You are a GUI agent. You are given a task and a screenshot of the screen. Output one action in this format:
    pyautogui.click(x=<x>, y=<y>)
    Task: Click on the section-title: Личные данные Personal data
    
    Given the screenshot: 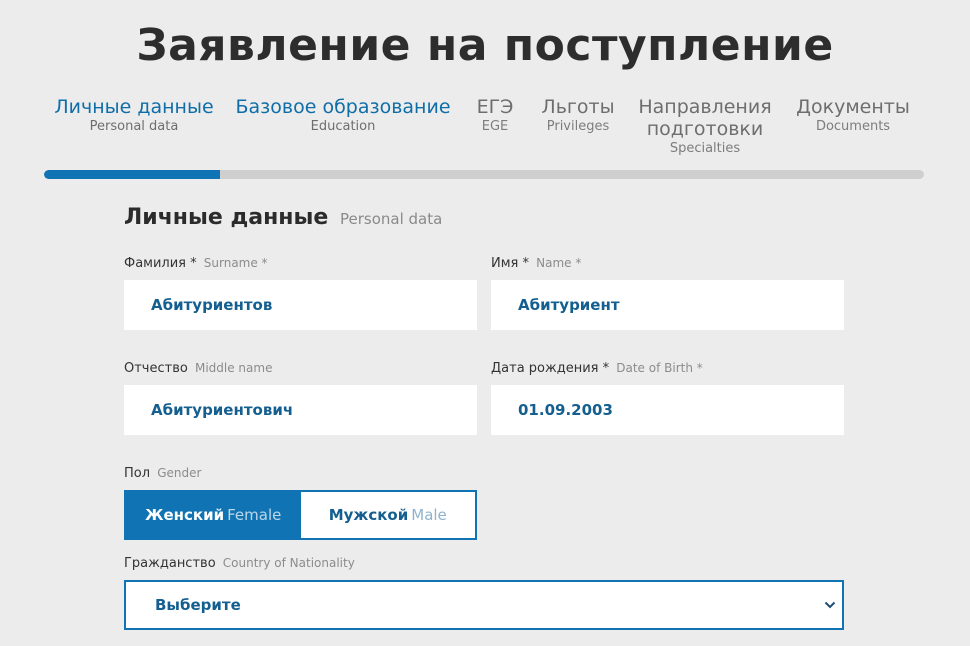 What is the action you would take?
    pyautogui.click(x=283, y=217)
    